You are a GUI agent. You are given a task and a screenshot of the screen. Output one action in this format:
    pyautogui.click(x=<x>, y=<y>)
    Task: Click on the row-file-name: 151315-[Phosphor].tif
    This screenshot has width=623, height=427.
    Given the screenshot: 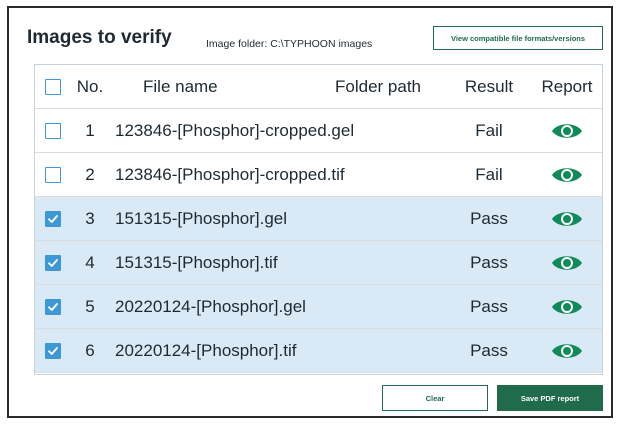 What is the action you would take?
    pyautogui.click(x=196, y=262)
    